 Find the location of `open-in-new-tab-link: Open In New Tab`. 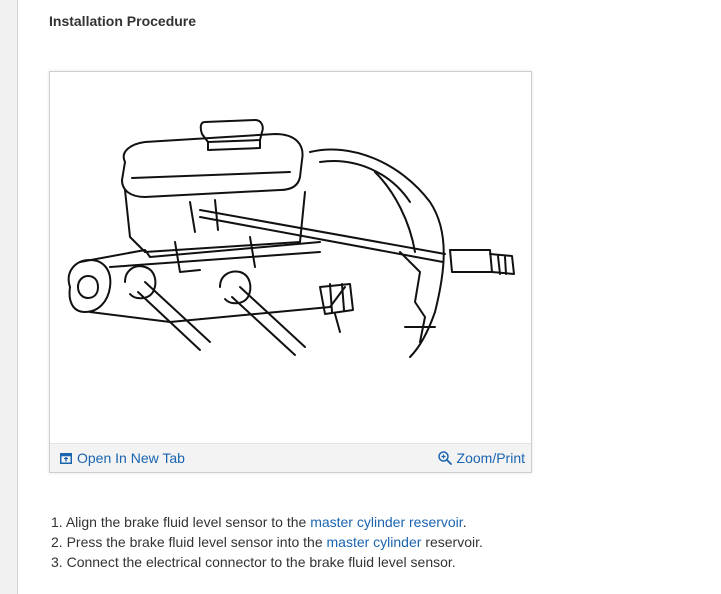

open-in-new-tab-link: Open In New Tab is located at coordinates (122, 458).